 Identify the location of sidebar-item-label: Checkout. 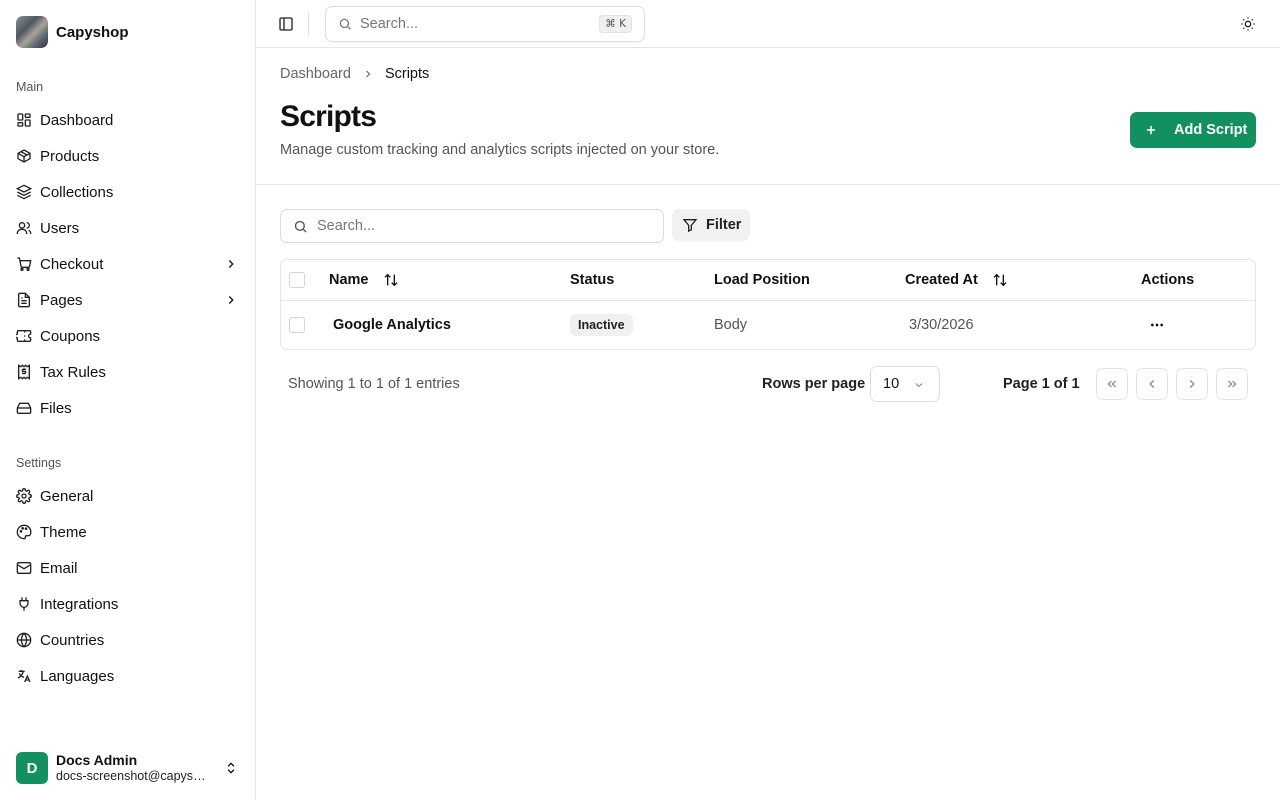
(72, 264).